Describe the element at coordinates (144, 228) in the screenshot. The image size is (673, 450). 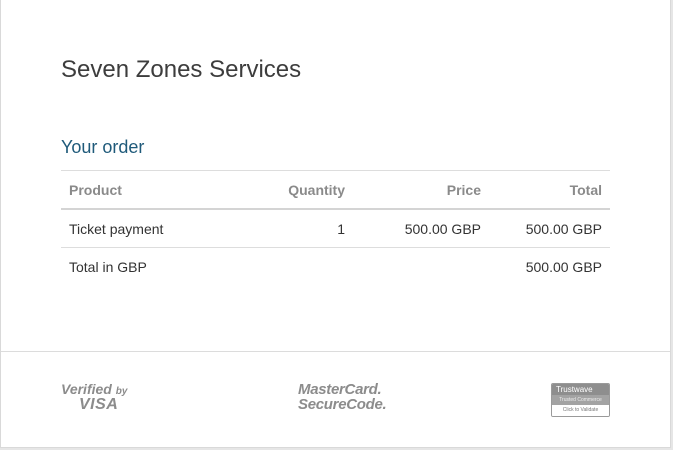
I see `item-product: Ticket payment` at that location.